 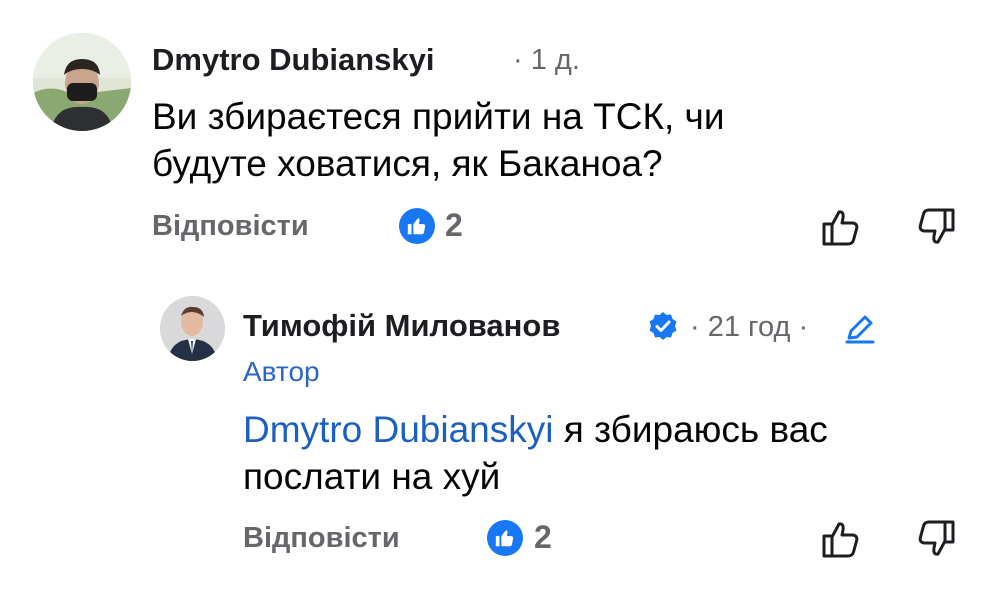 What do you see at coordinates (293, 60) in the screenshot?
I see `comment-author-name: Dmytro Dubianskyi` at bounding box center [293, 60].